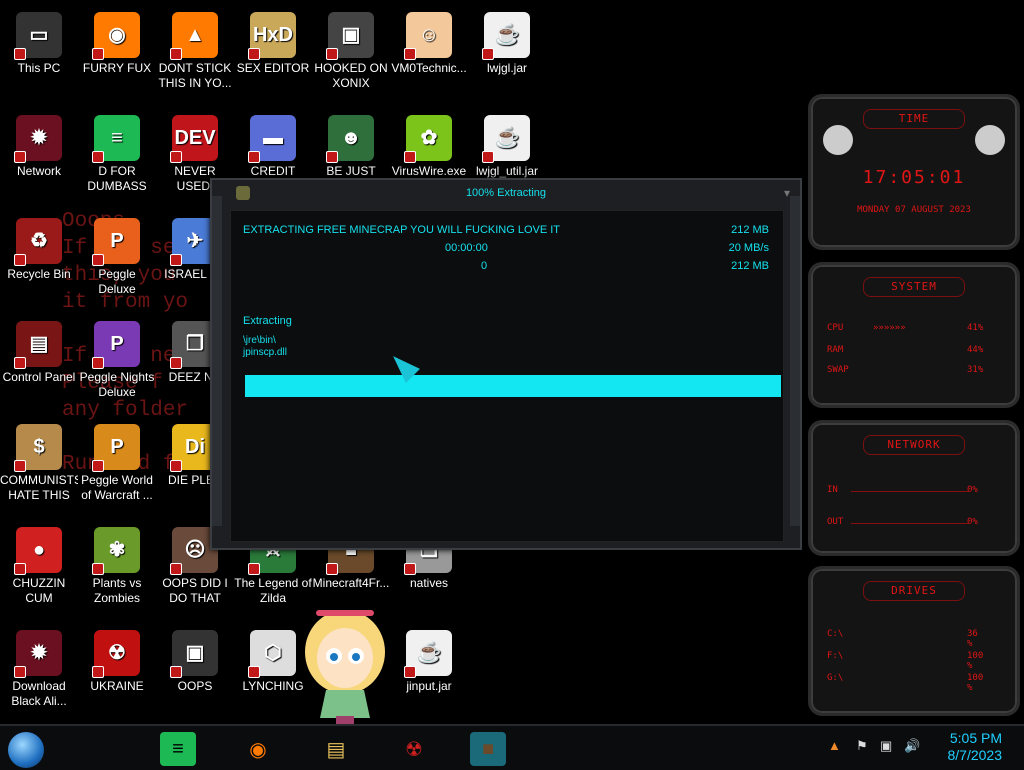  What do you see at coordinates (273, 68) in the screenshot?
I see `desktop-icon-label: SEX EDITOR` at bounding box center [273, 68].